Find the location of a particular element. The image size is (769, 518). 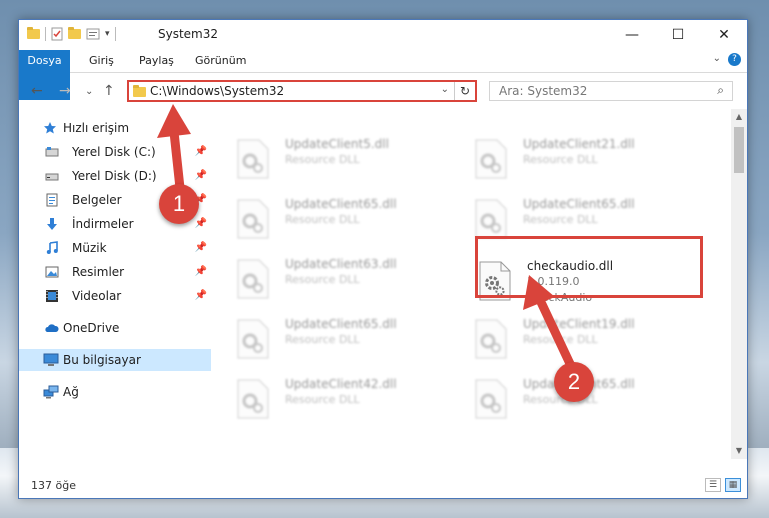

item-count: 137 öğe is located at coordinates (53, 485).